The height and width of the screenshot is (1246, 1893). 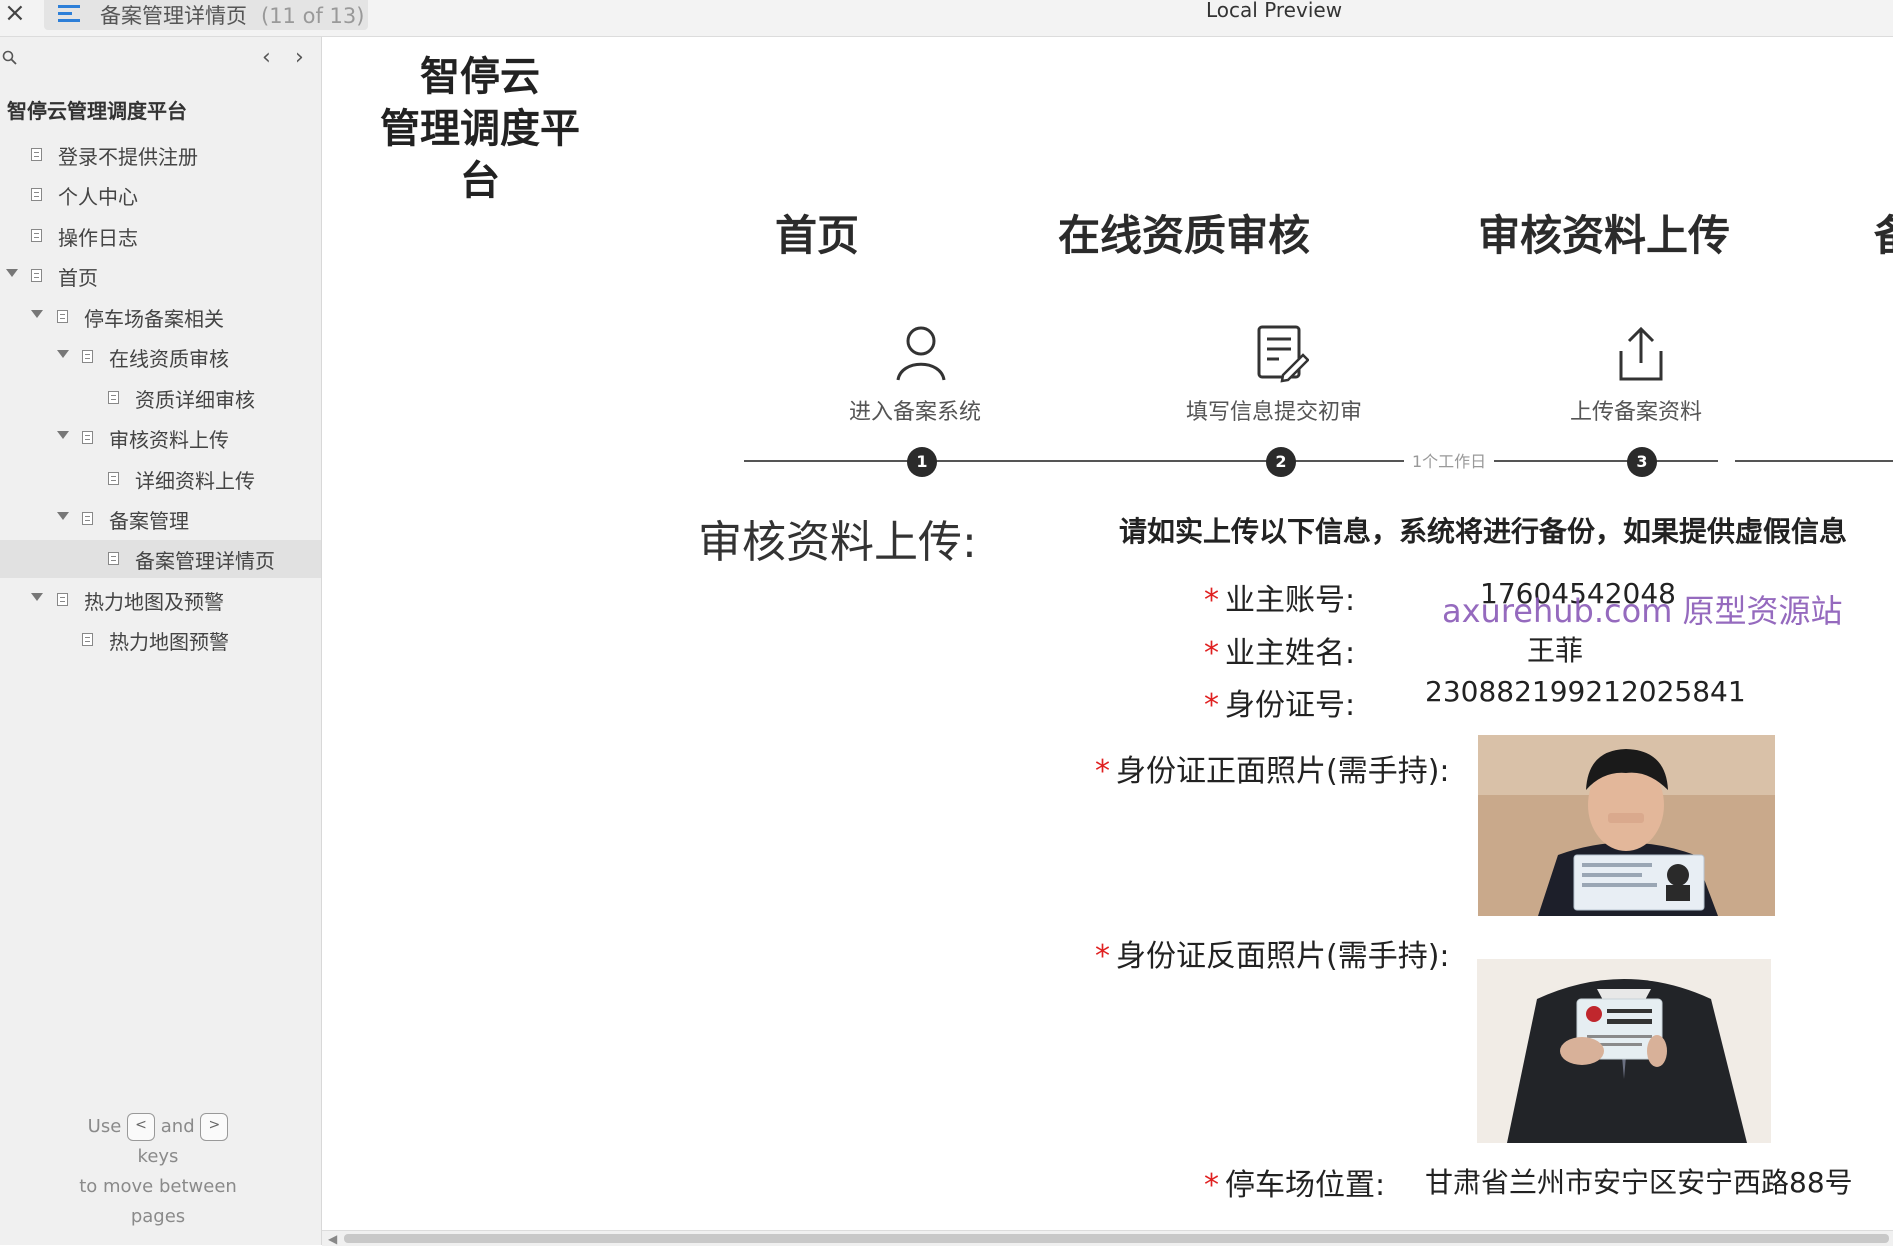 I want to click on sidebar-item-parking-filing: 停车场备案相关, so click(x=160, y=317).